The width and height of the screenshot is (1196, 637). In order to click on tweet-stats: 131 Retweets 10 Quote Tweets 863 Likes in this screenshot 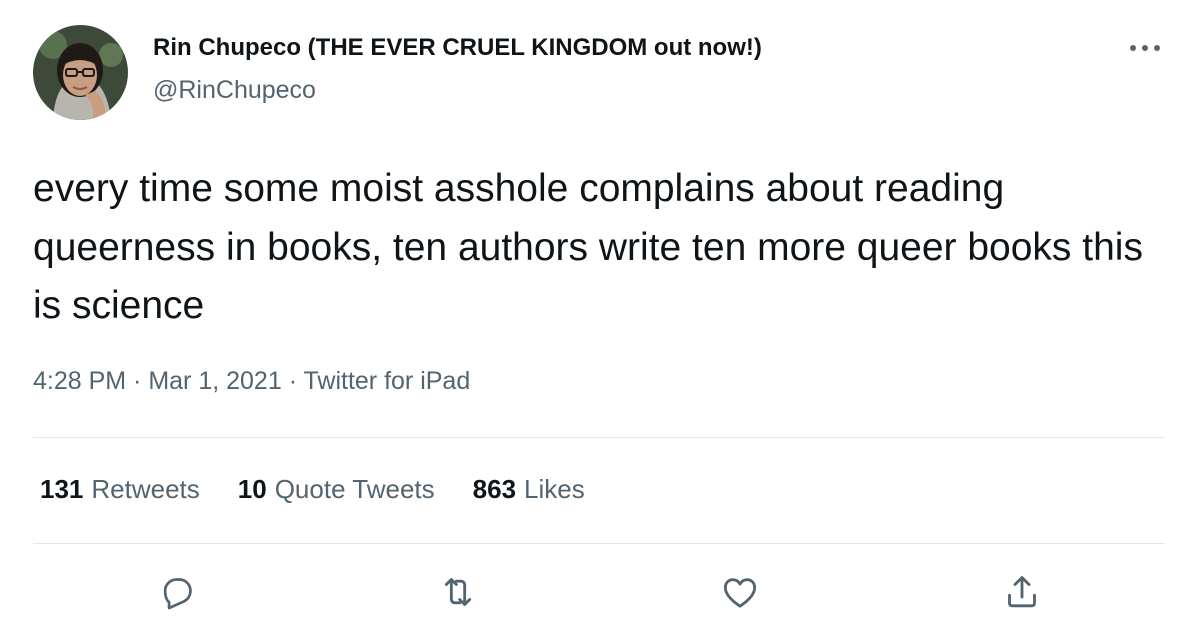, I will do `click(331, 489)`.